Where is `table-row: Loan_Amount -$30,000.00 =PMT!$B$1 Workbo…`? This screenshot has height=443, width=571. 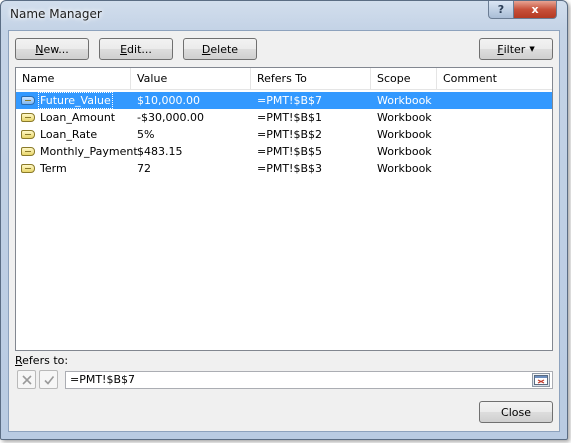
table-row: Loan_Amount -$30,000.00 =PMT!$B$1 Workbo… is located at coordinates (284, 117).